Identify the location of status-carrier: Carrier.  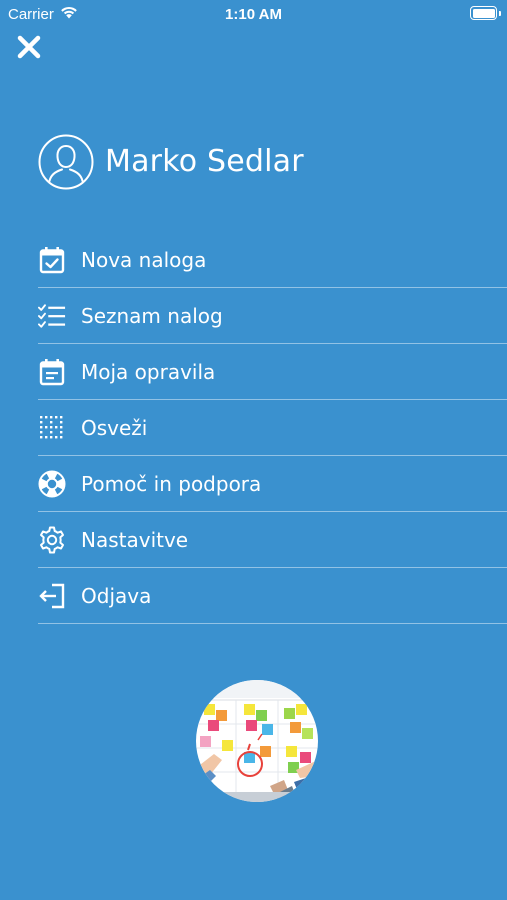
(43, 14).